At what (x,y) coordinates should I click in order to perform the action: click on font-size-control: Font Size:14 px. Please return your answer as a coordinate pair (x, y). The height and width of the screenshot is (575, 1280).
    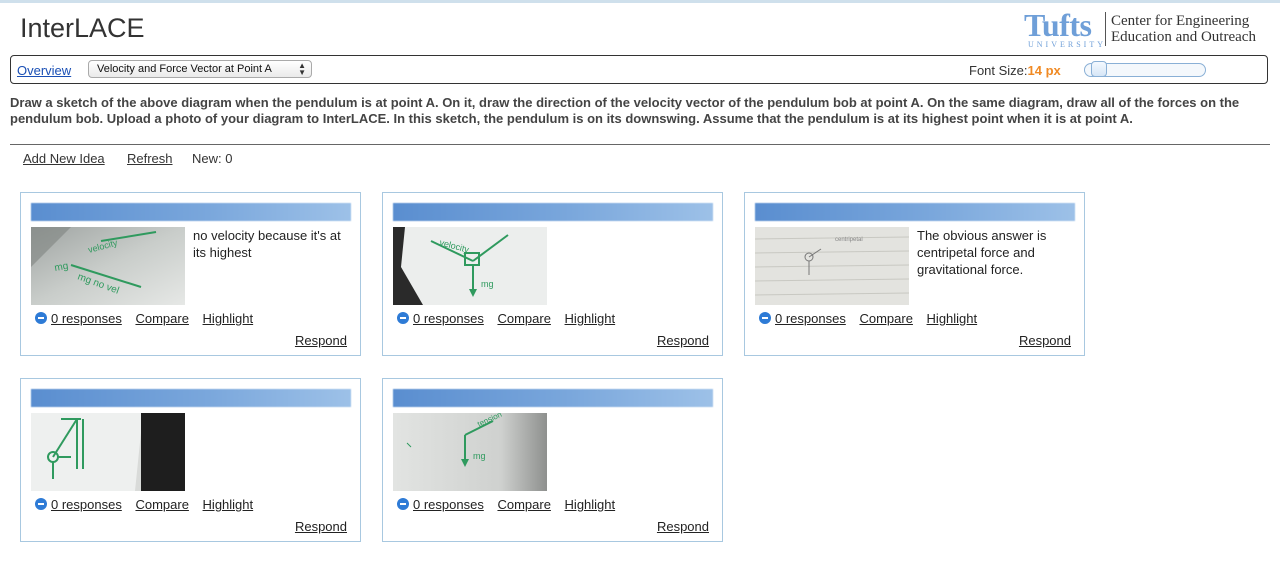
    Looking at the image, I should click on (1015, 70).